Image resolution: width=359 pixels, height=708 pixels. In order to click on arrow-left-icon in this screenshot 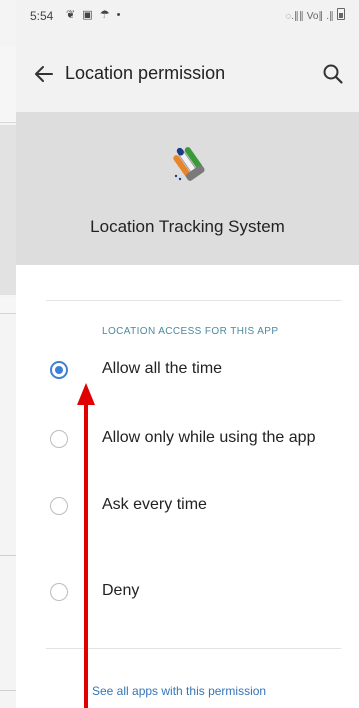, I will do `click(44, 74)`.